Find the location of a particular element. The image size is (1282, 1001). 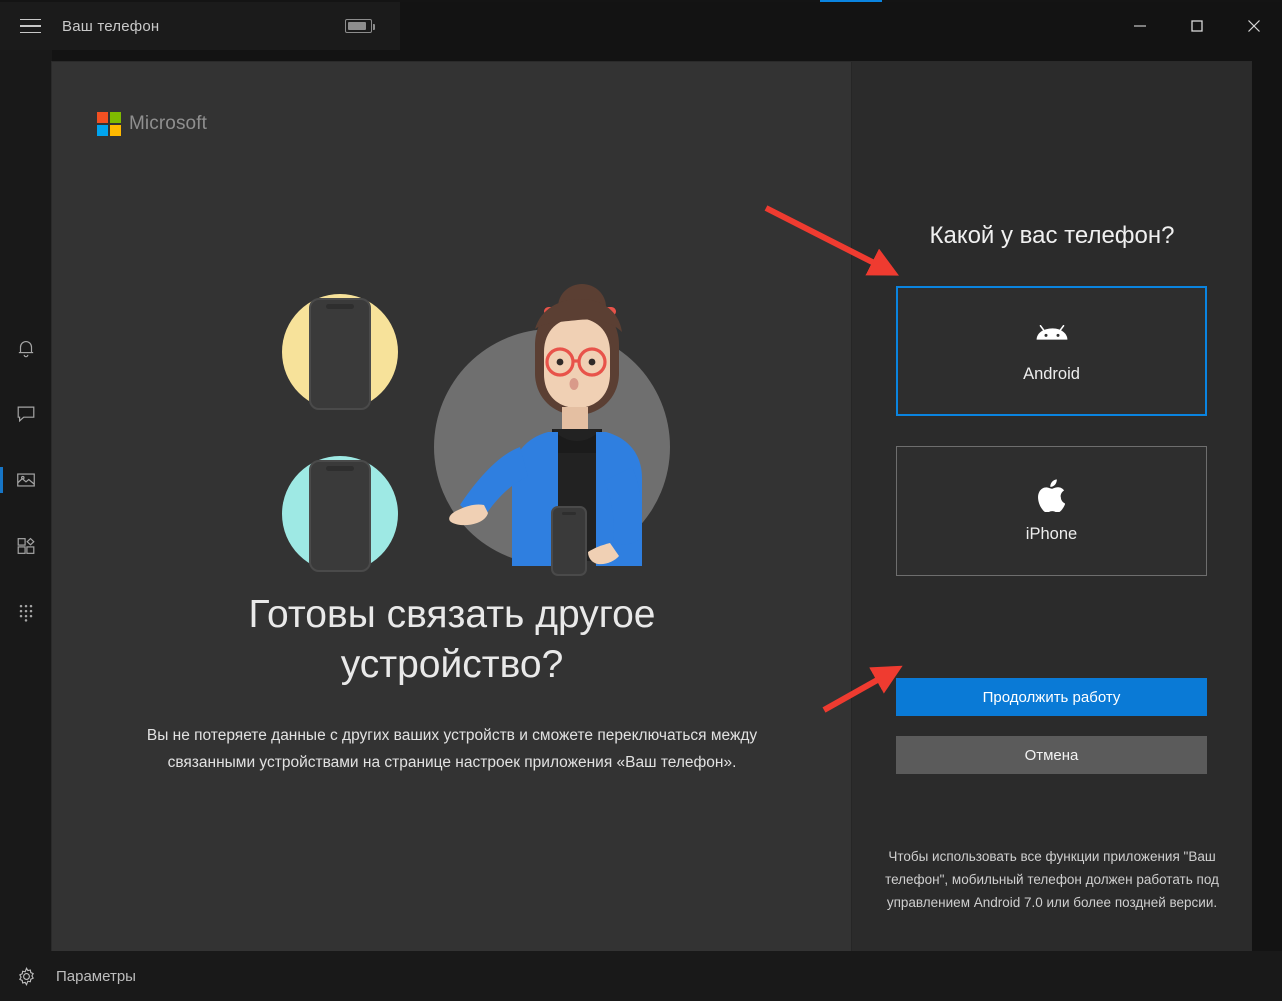

android-icon is located at coordinates (1052, 336).